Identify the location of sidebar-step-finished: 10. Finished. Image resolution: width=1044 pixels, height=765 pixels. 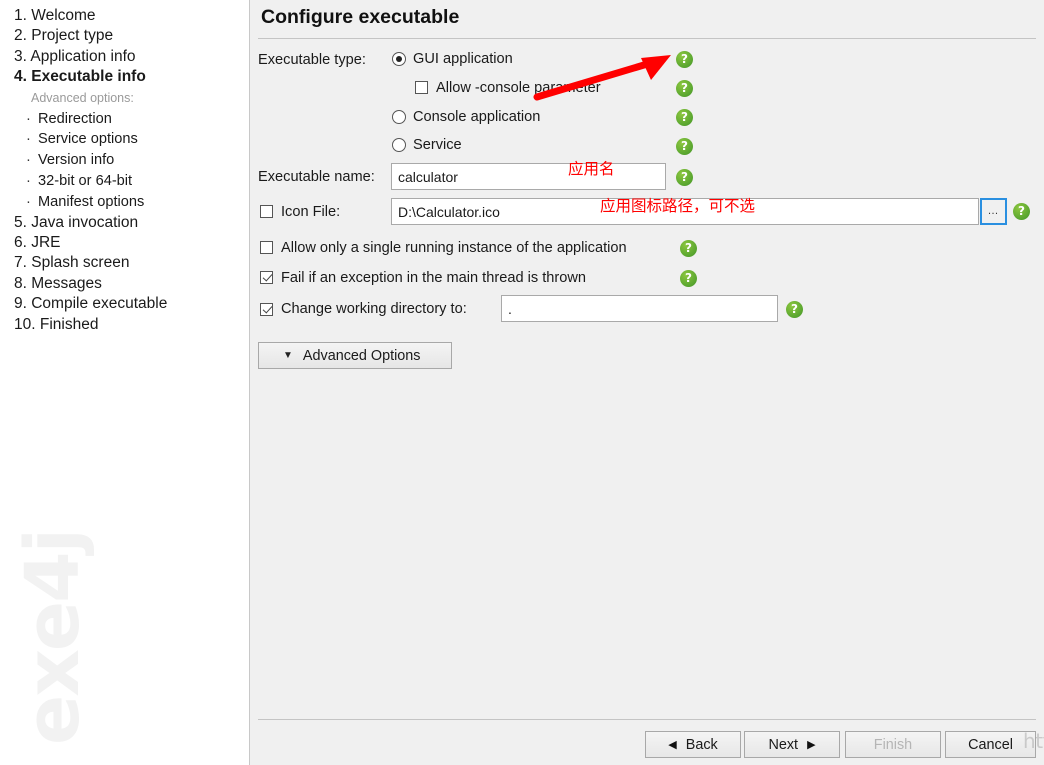
(131, 325).